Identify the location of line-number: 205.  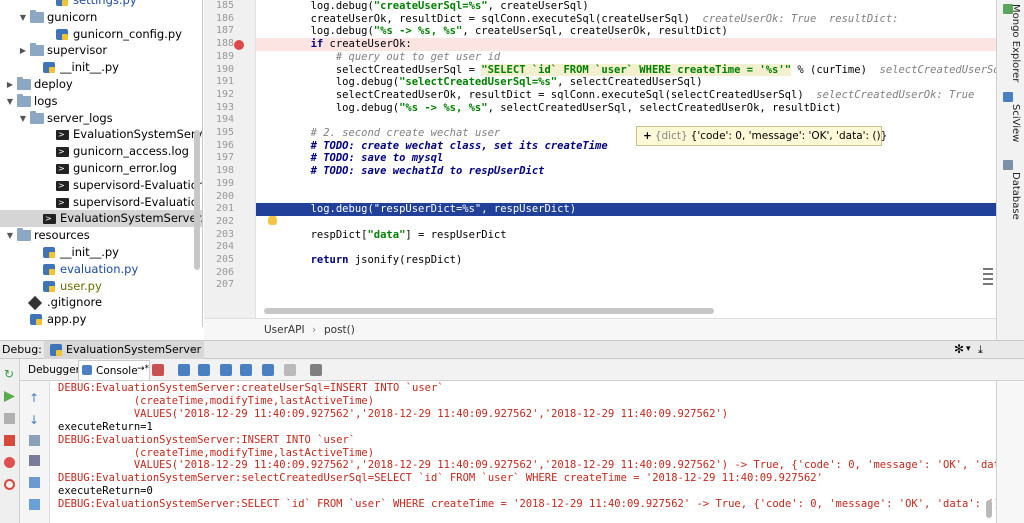
(219, 259).